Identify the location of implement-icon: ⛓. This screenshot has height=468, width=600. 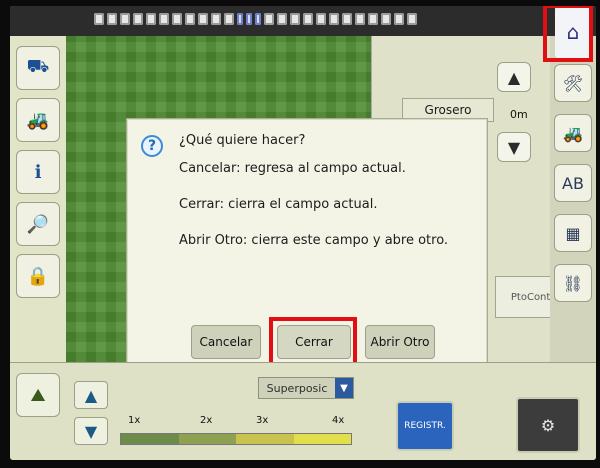
(573, 283).